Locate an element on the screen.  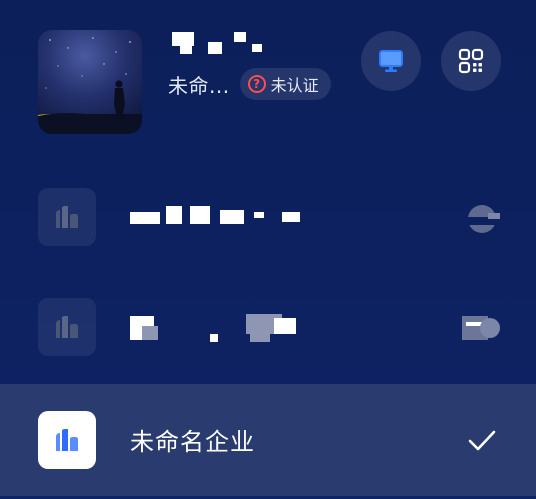
night-sky-person-photo is located at coordinates (90, 82).